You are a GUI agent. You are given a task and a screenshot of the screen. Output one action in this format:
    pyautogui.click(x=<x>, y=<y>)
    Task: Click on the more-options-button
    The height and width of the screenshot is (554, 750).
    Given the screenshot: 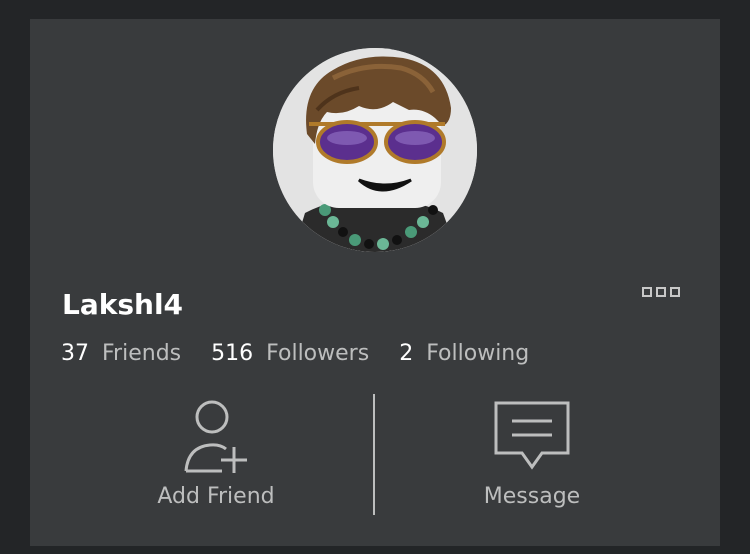 What is the action you would take?
    pyautogui.click(x=661, y=292)
    